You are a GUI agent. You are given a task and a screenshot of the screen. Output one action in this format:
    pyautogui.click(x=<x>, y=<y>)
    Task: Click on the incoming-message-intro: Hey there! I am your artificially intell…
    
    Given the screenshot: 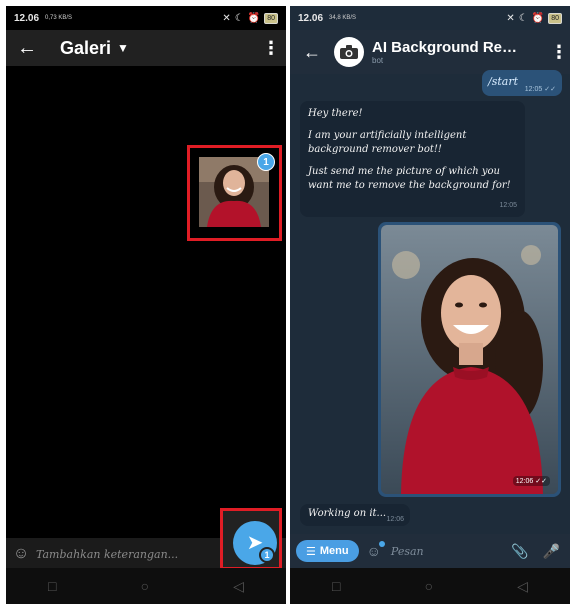 What is the action you would take?
    pyautogui.click(x=412, y=159)
    